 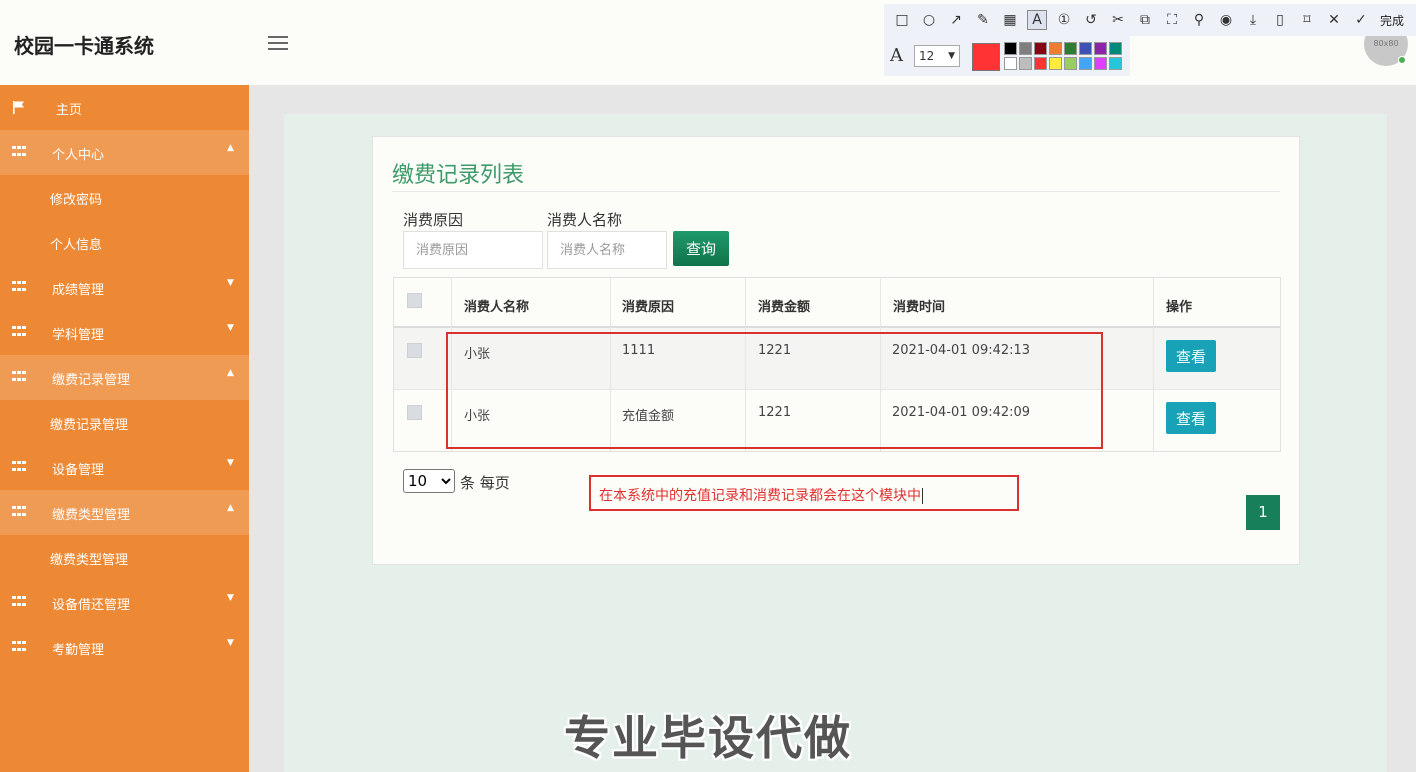 I want to click on number-icon: ①, so click(x=1064, y=20).